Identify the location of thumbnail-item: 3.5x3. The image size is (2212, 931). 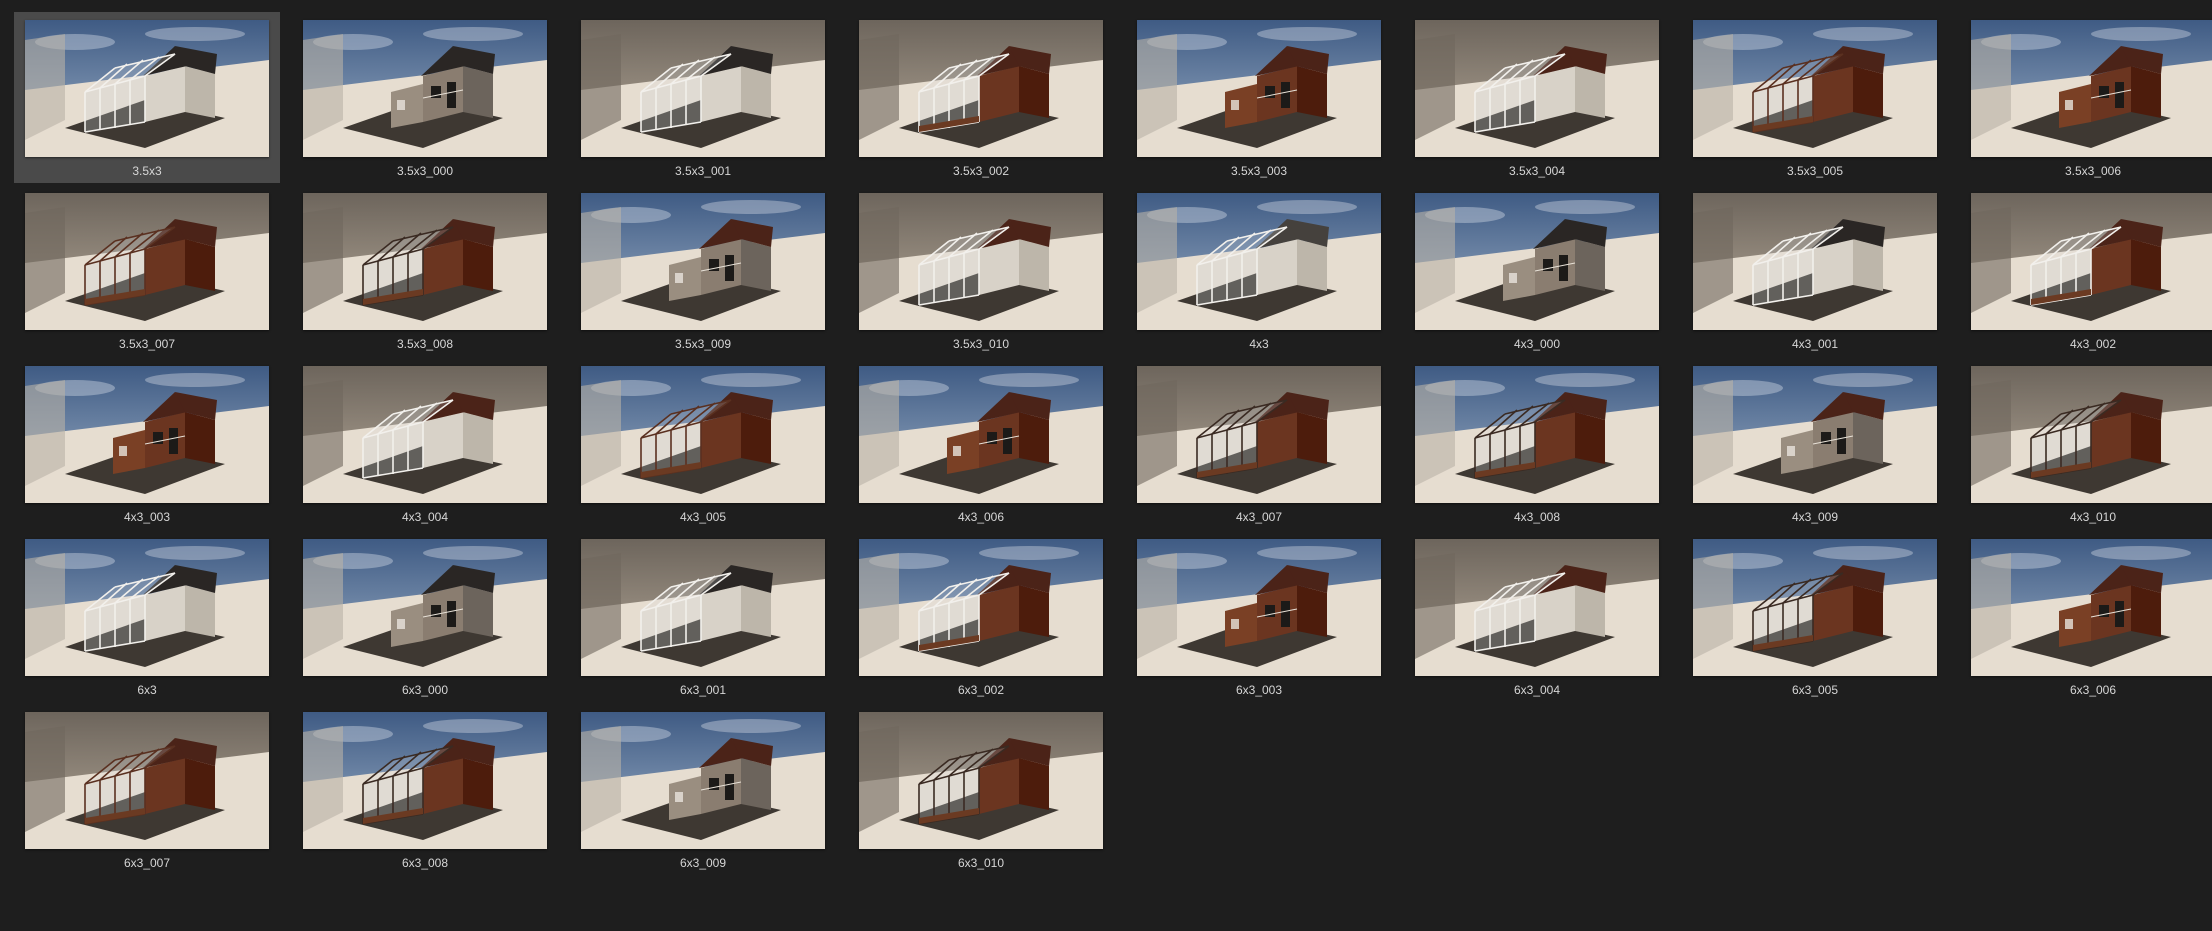
(147, 102).